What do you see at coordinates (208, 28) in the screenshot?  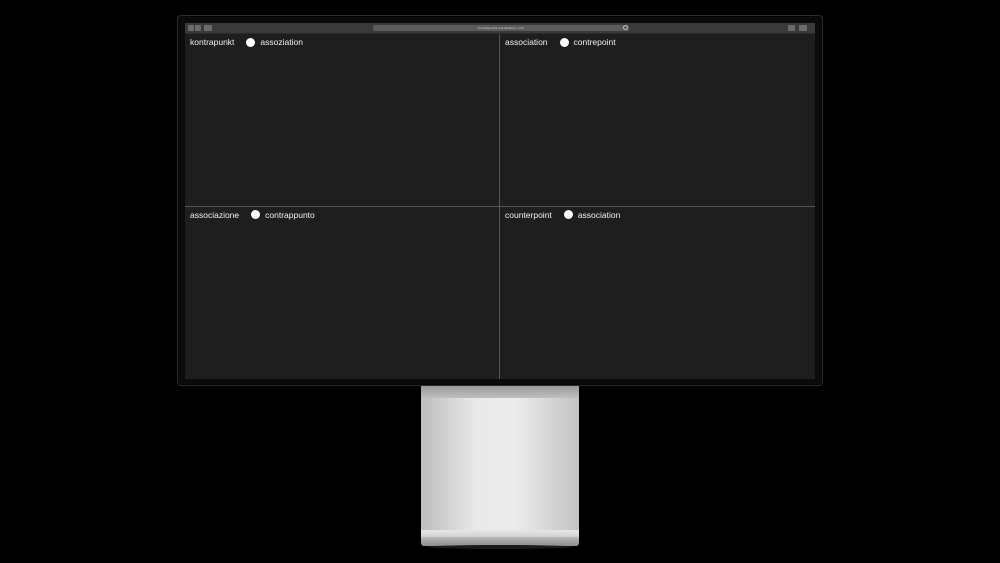 I see `sidebar-icon` at bounding box center [208, 28].